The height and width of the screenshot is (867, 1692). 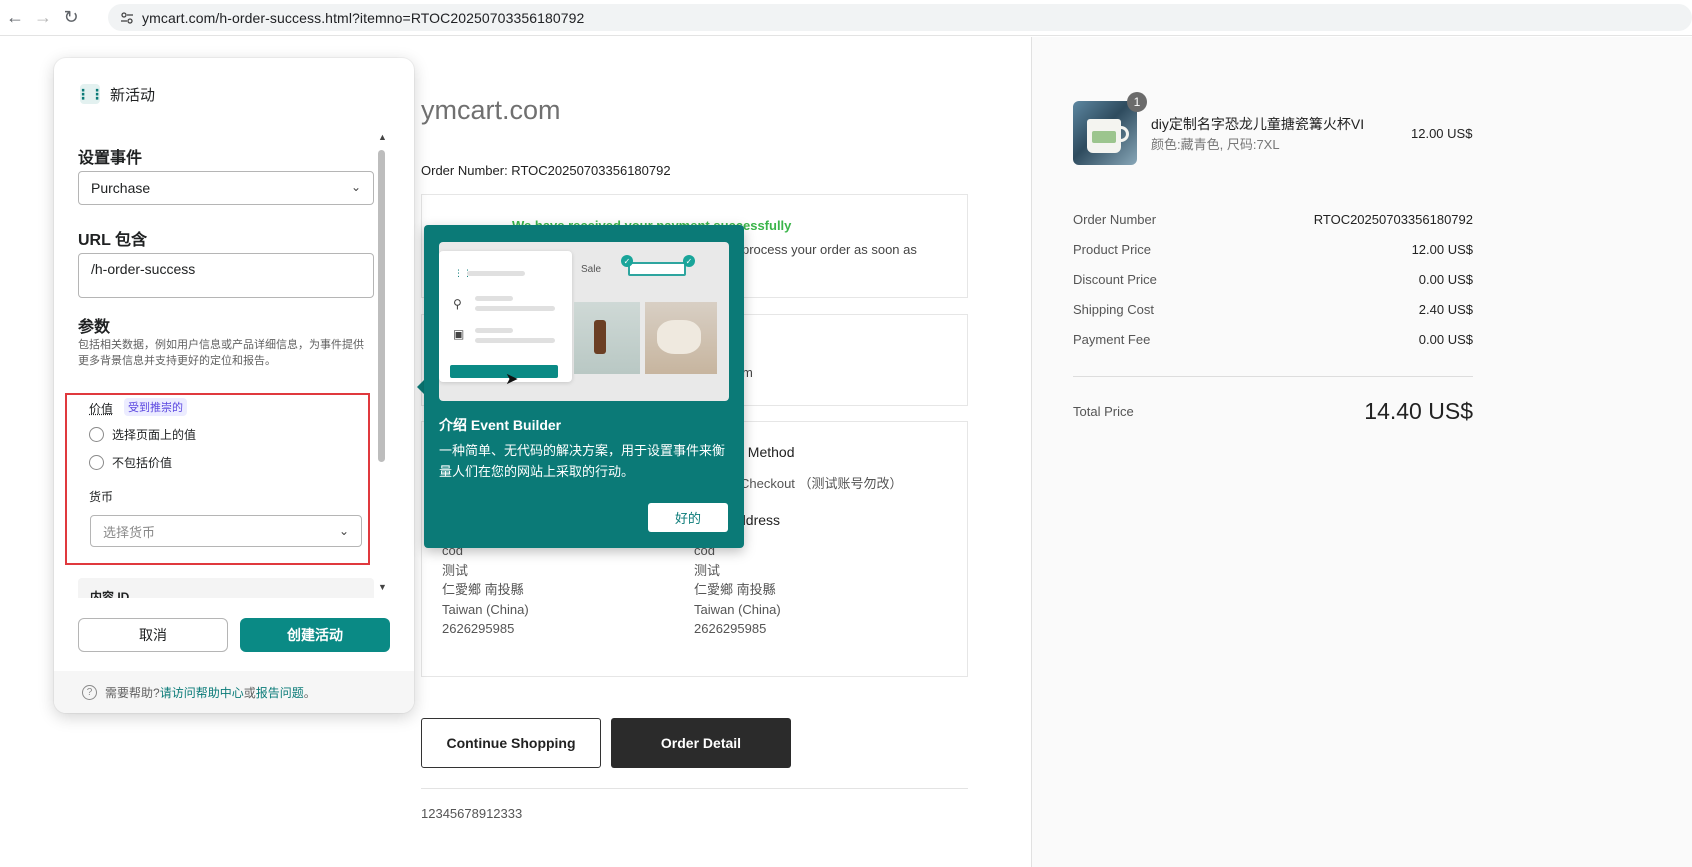 I want to click on event-builder-header: ⋮⋮ 新活动, so click(x=234, y=94).